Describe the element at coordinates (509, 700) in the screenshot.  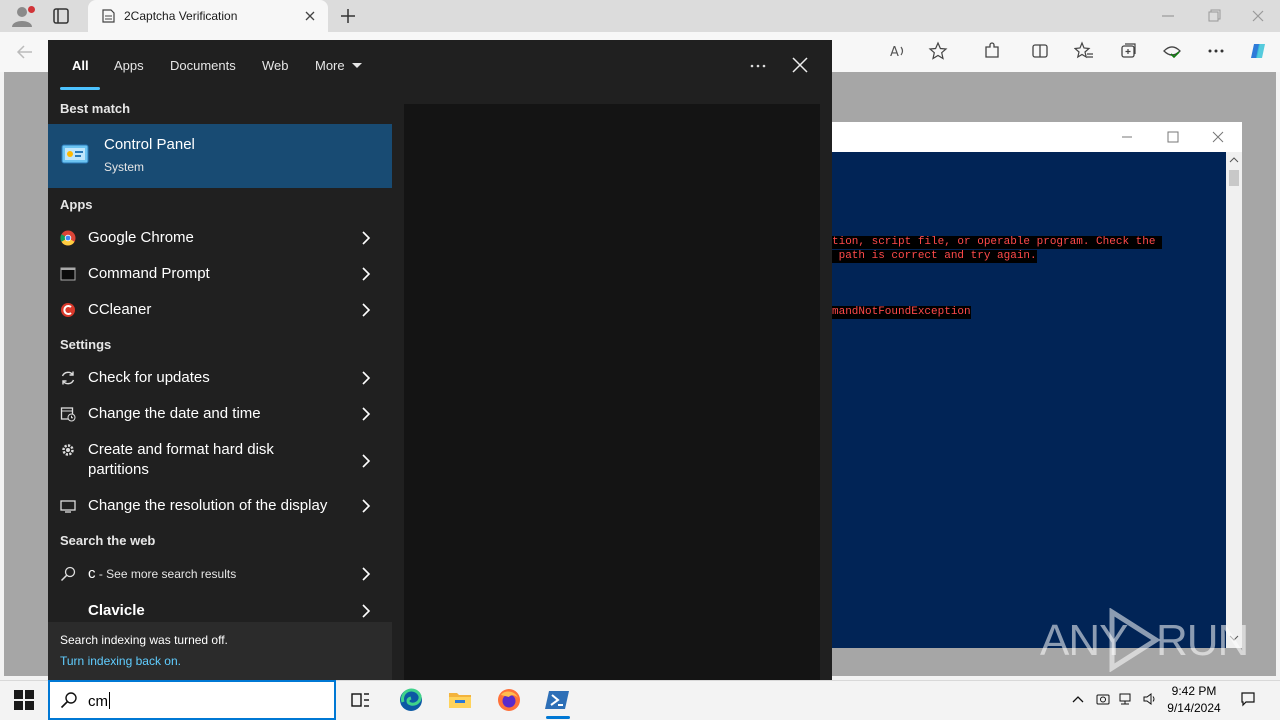
I see `firefox-icon` at that location.